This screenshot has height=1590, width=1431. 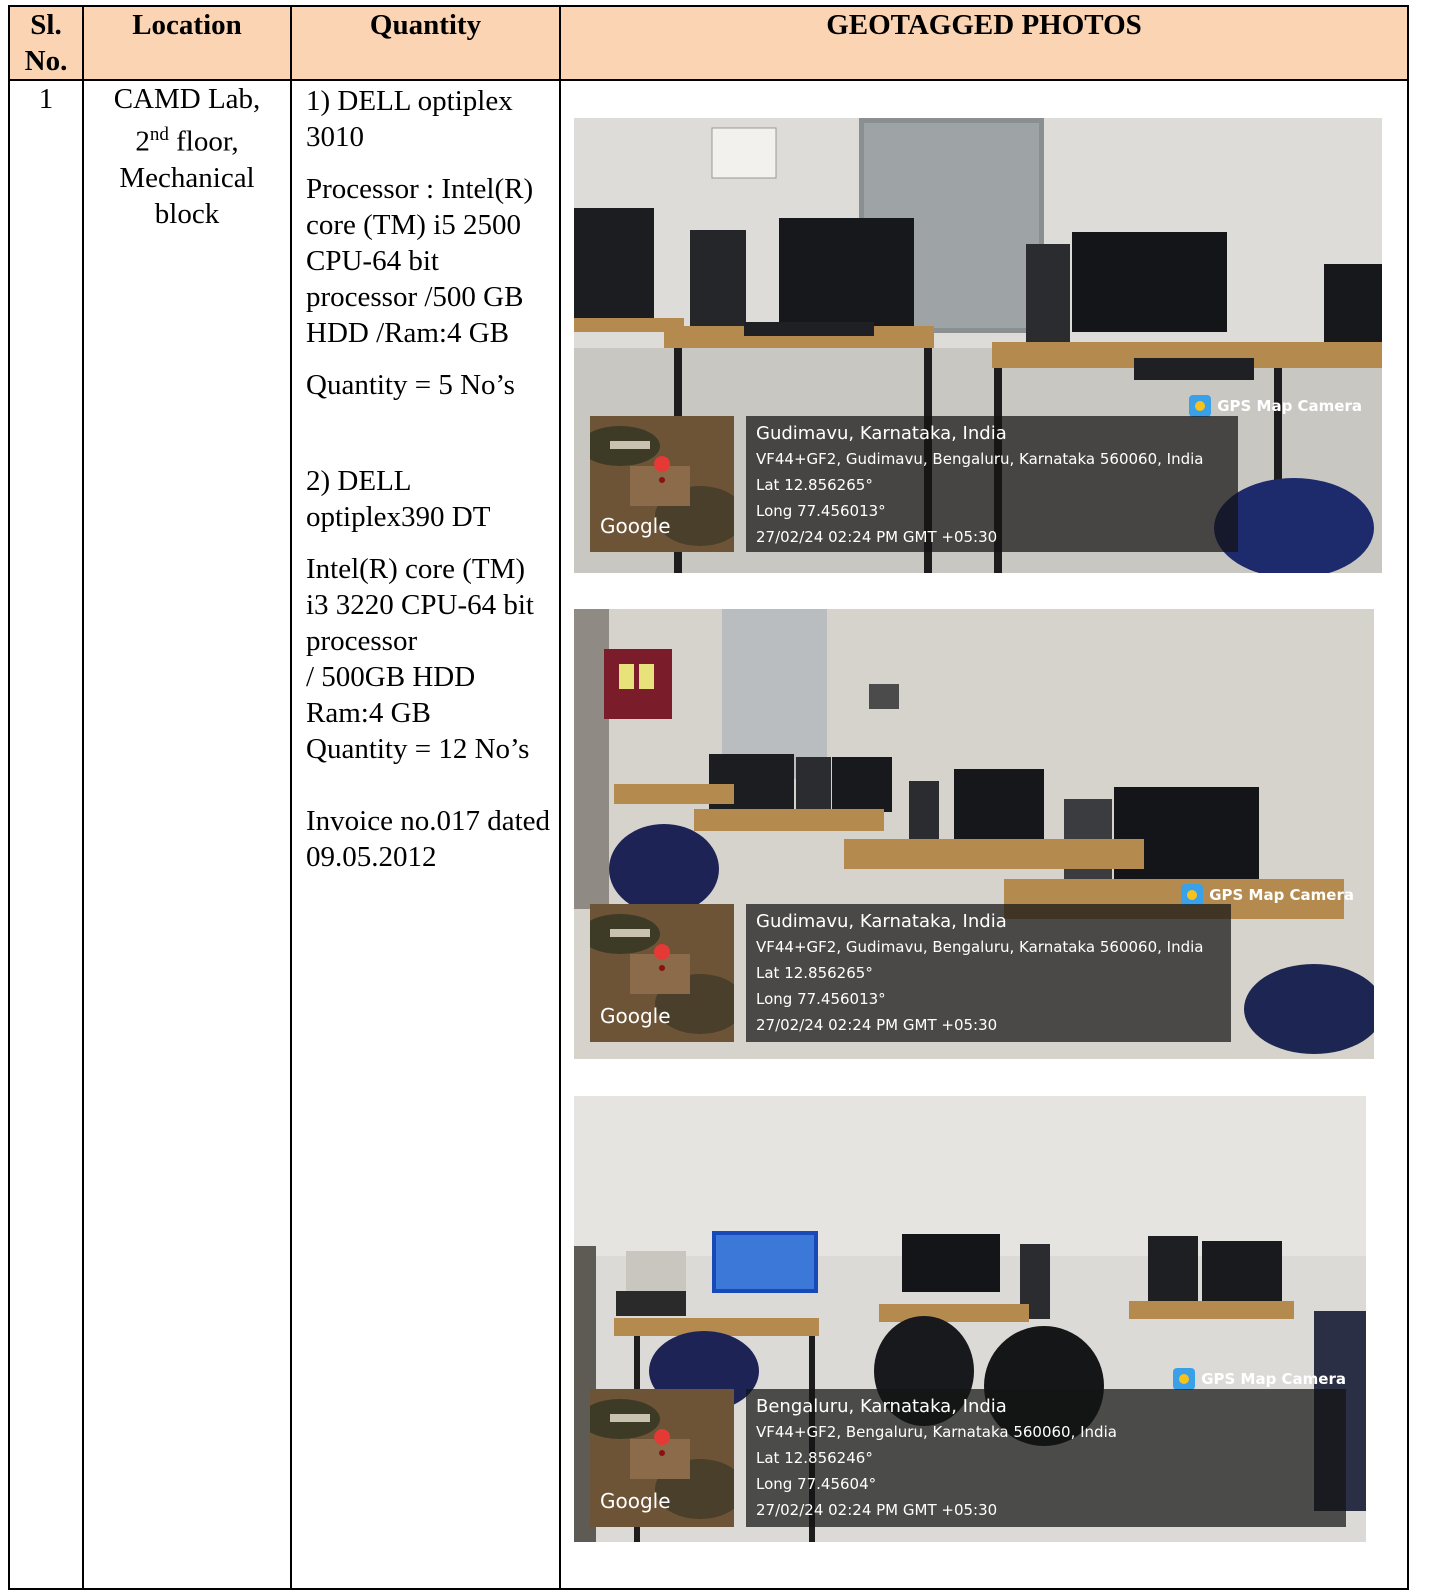 I want to click on cell-location: CAMD Lab, 2nd floor, Mechanical block, so click(x=187, y=834).